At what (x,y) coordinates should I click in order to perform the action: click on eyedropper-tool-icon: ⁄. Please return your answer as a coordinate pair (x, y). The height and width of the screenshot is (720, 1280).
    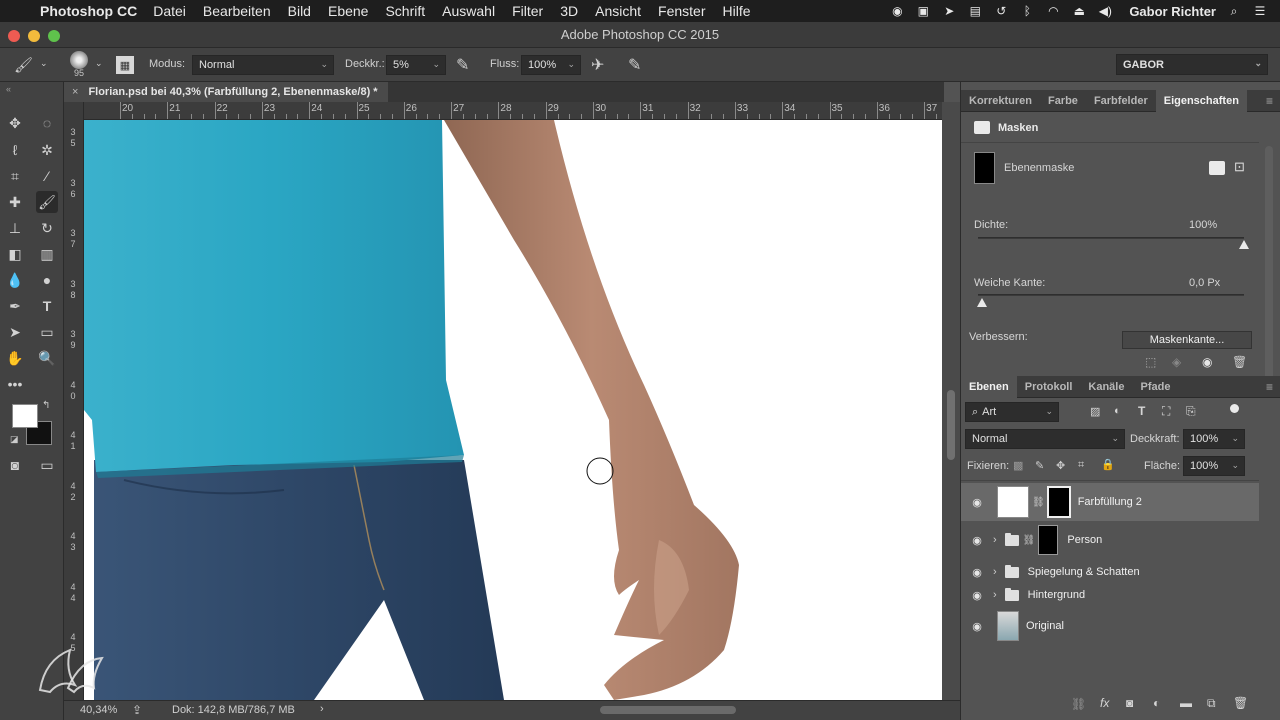
    Looking at the image, I should click on (47, 176).